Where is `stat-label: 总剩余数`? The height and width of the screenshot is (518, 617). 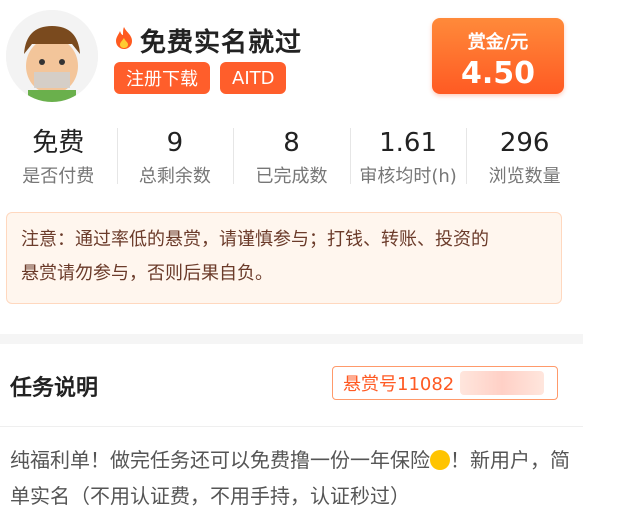 stat-label: 总剩余数 is located at coordinates (174, 176).